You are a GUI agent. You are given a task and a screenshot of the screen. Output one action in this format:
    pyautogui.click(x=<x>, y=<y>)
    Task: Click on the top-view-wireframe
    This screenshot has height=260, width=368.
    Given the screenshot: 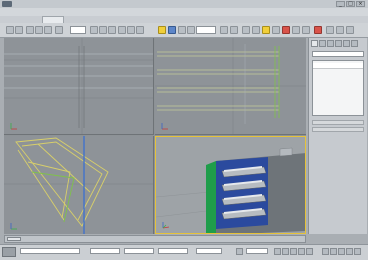 What is the action you would take?
    pyautogui.click(x=78, y=86)
    